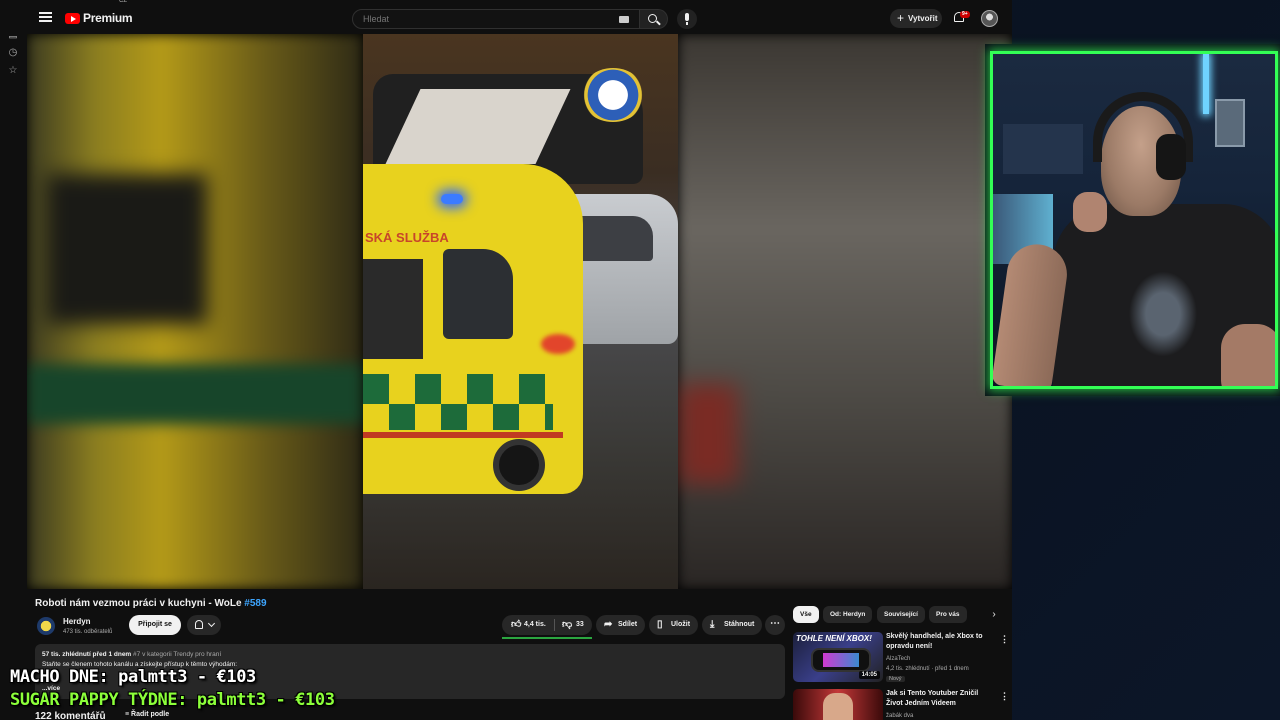 This screenshot has height=720, width=1280. I want to click on notification-badge: 9+, so click(965, 14).